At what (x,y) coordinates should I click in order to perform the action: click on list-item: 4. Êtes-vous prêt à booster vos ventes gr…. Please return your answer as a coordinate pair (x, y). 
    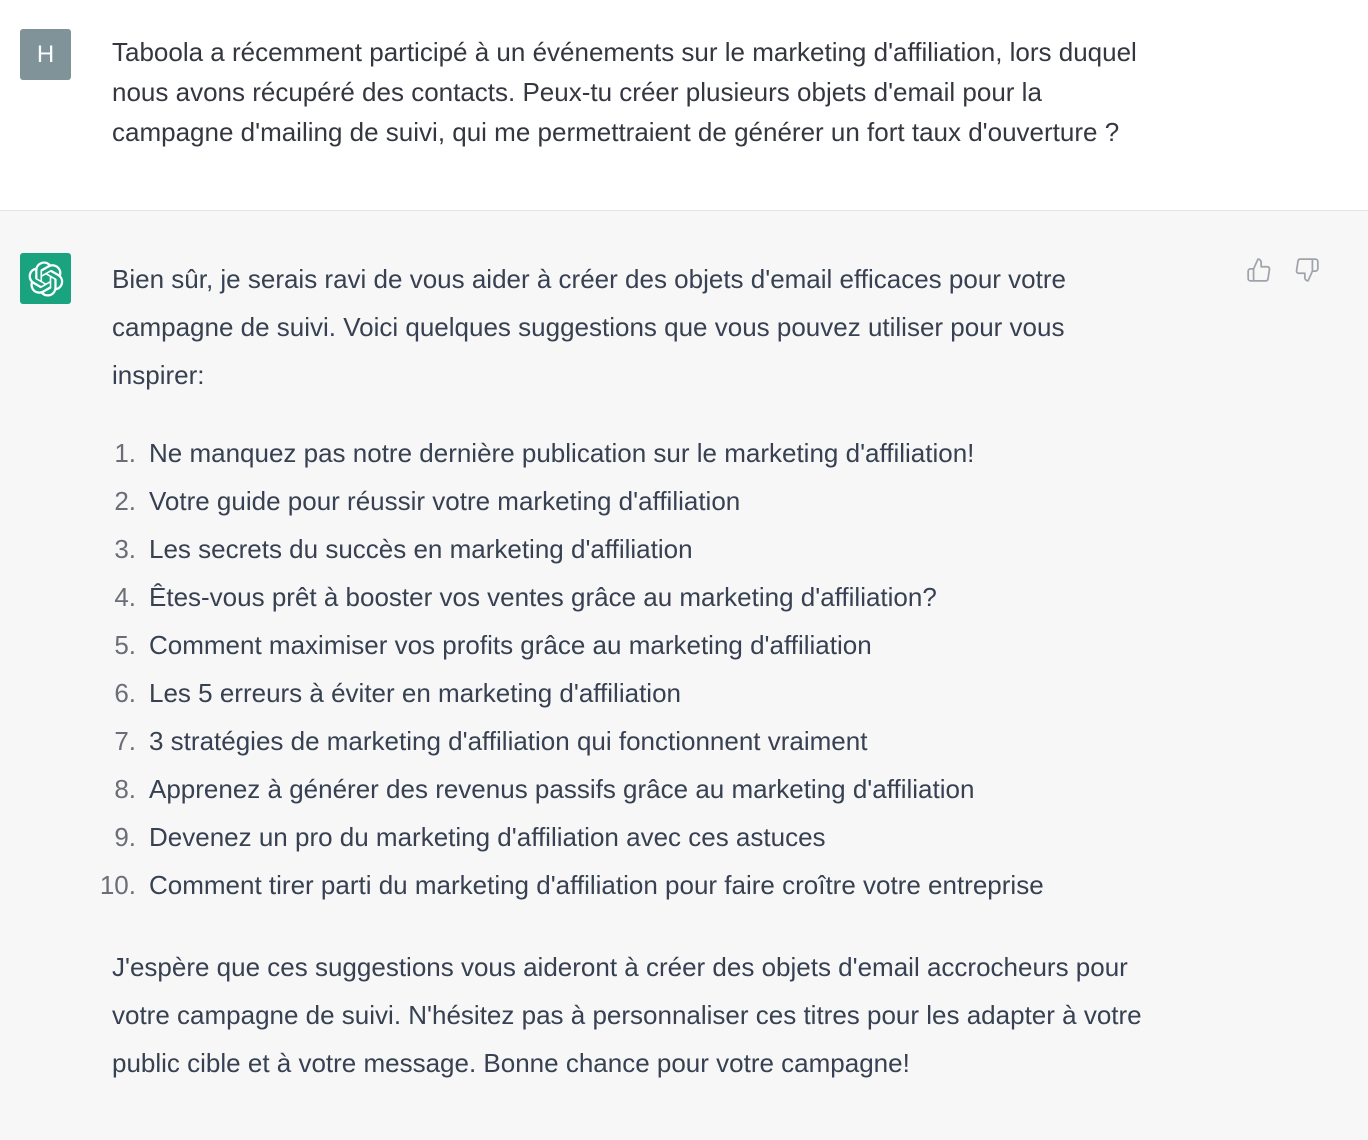
    Looking at the image, I should click on (672, 597).